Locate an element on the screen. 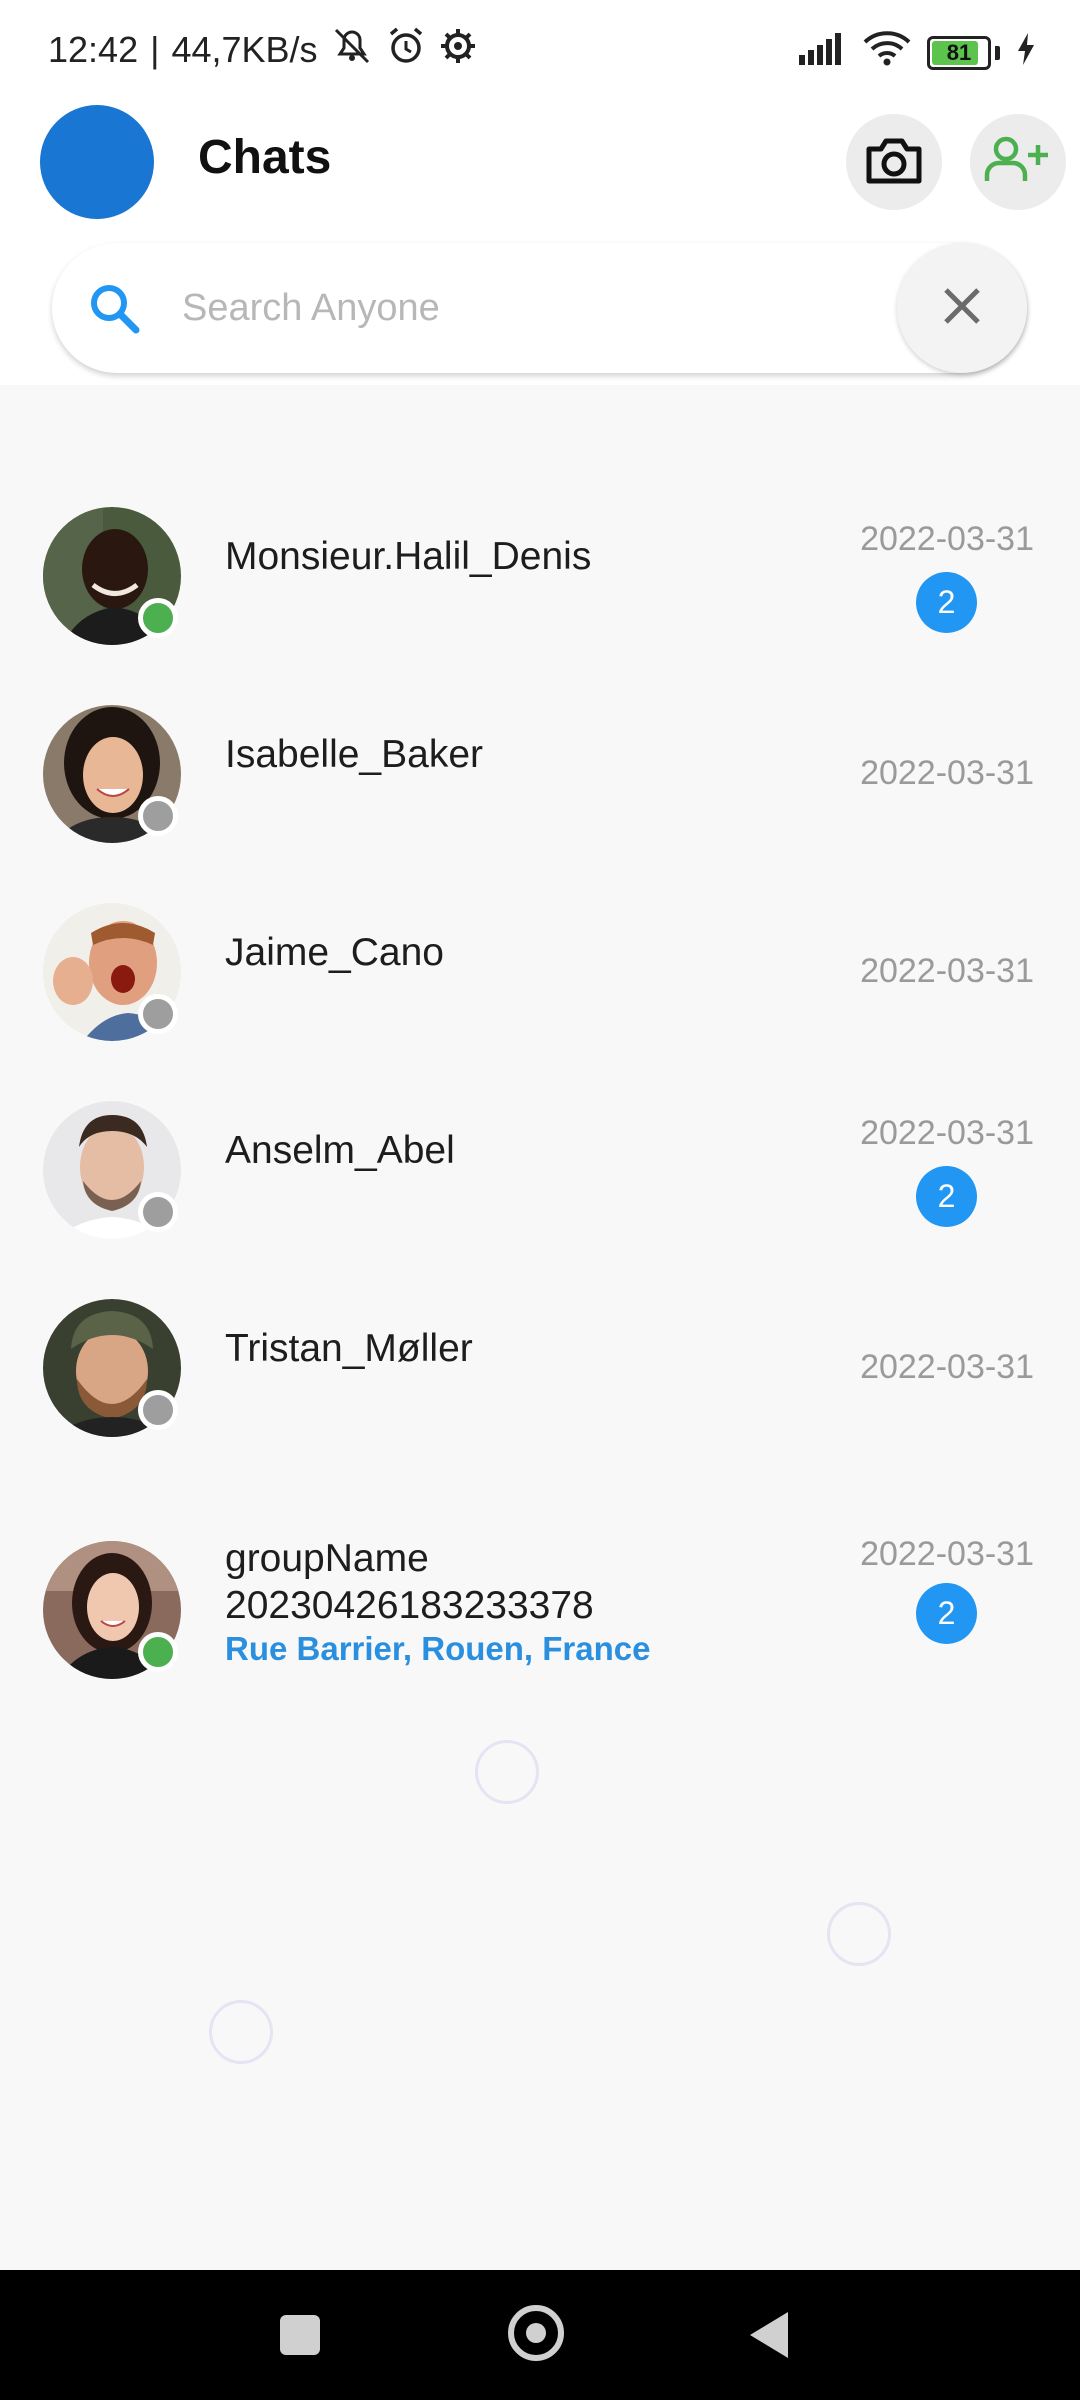 This screenshot has height=2400, width=1080. alarm-icon is located at coordinates (406, 50).